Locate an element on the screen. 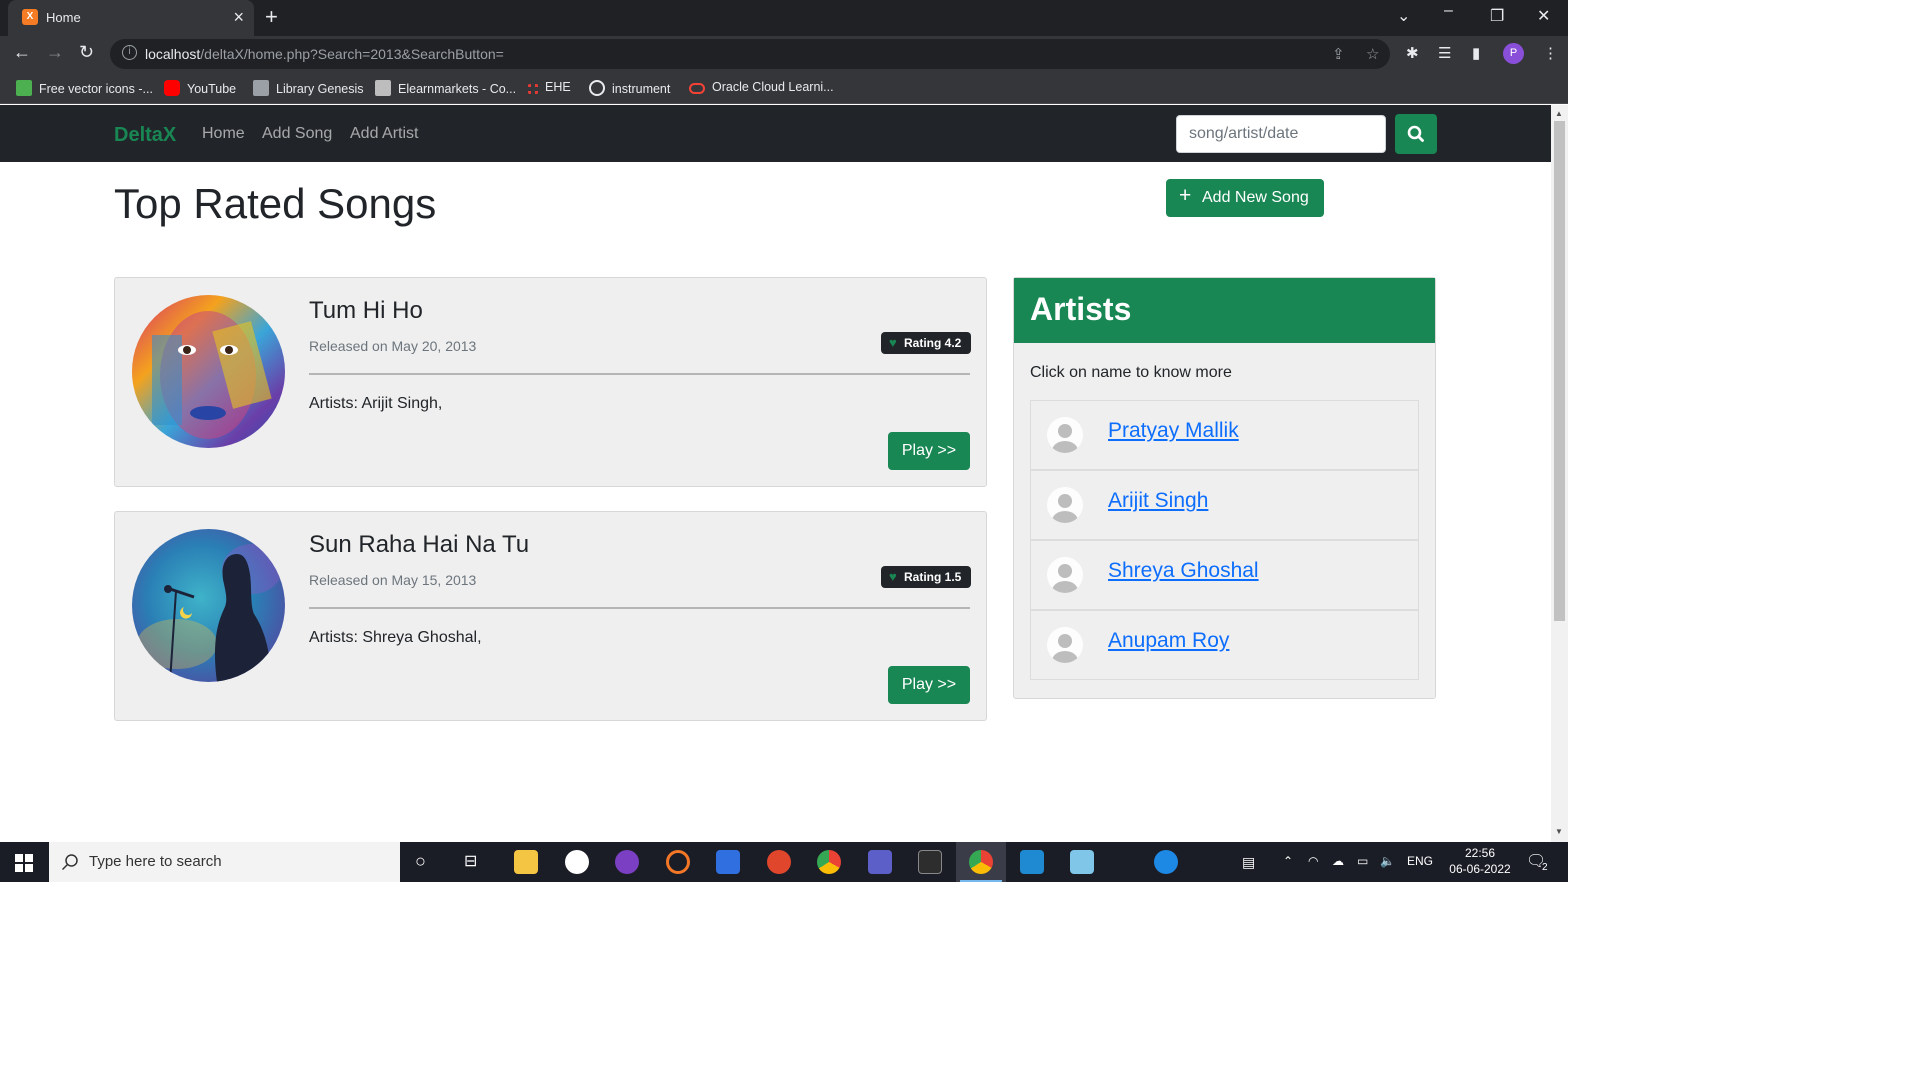 The image size is (1920, 1080). wifi-icon: ◠ is located at coordinates (1313, 861).